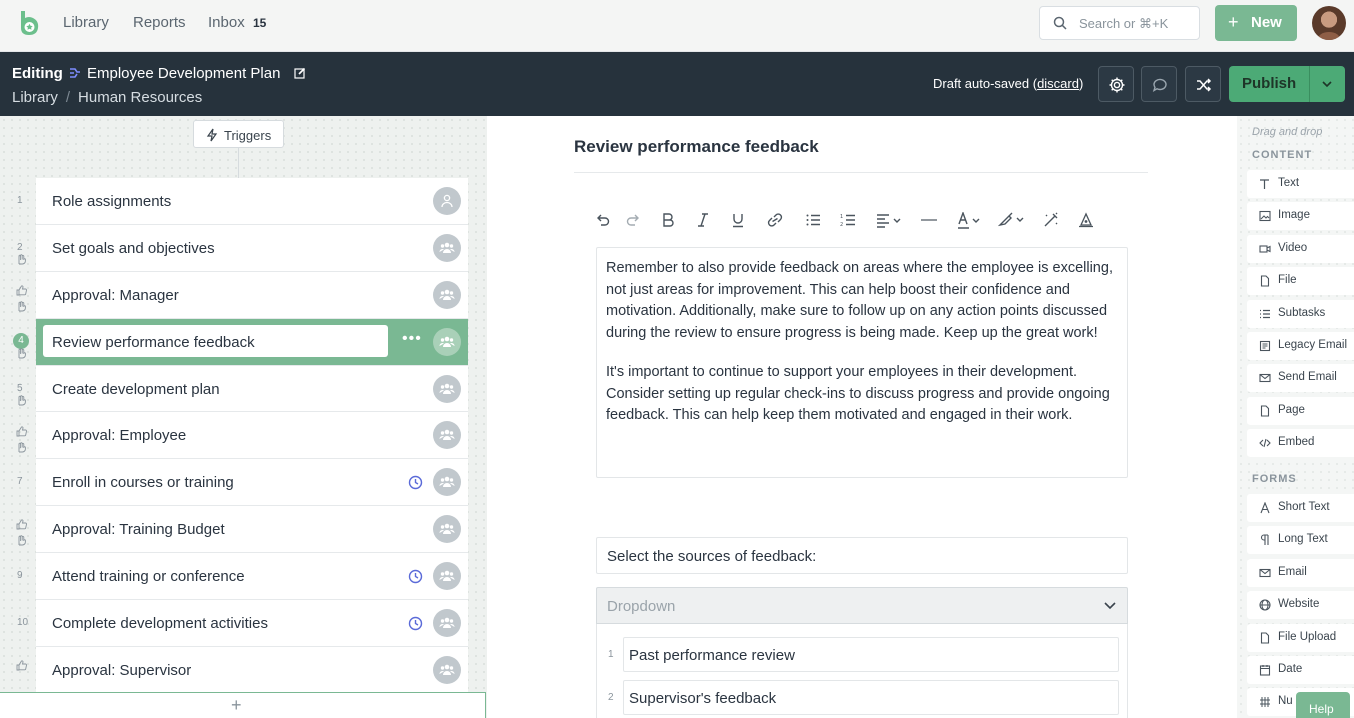  I want to click on widget-image: Image, so click(1300, 216).